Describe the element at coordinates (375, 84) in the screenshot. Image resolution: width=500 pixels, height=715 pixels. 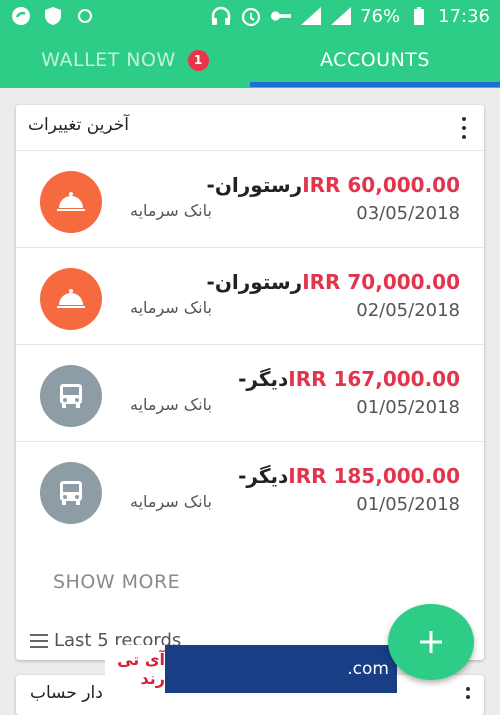
I see `active-tab-indicator` at that location.